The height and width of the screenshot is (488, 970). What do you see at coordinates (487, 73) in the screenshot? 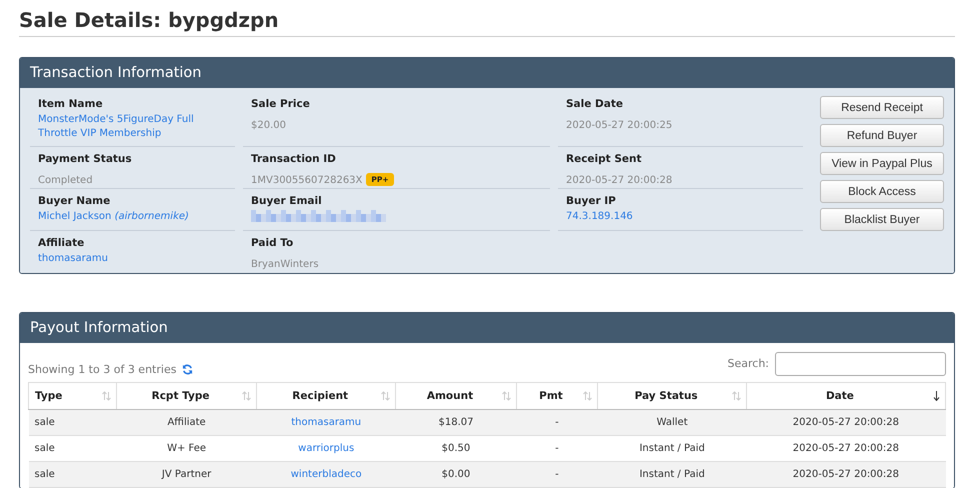
I see `panel-title: Transaction Information` at bounding box center [487, 73].